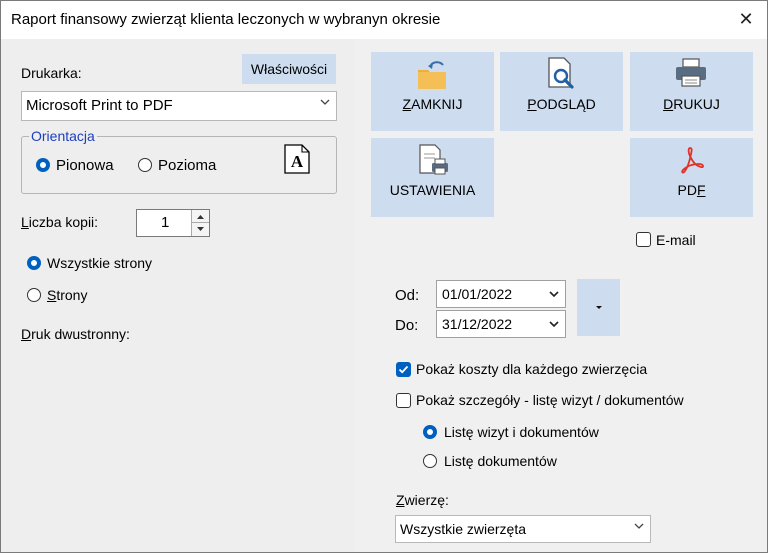 This screenshot has height=553, width=768. Describe the element at coordinates (51, 73) in the screenshot. I see `printer-label: Drukarka:` at that location.